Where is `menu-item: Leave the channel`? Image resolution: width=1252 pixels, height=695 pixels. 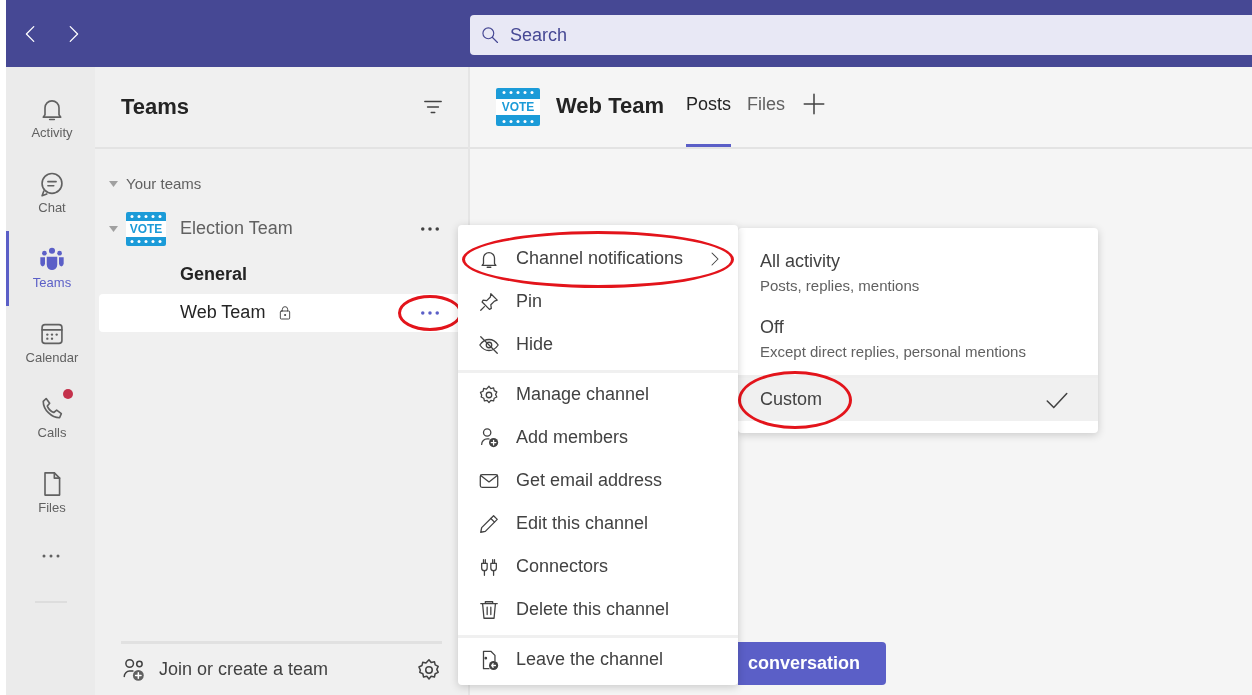
menu-item: Leave the channel is located at coordinates (598, 659).